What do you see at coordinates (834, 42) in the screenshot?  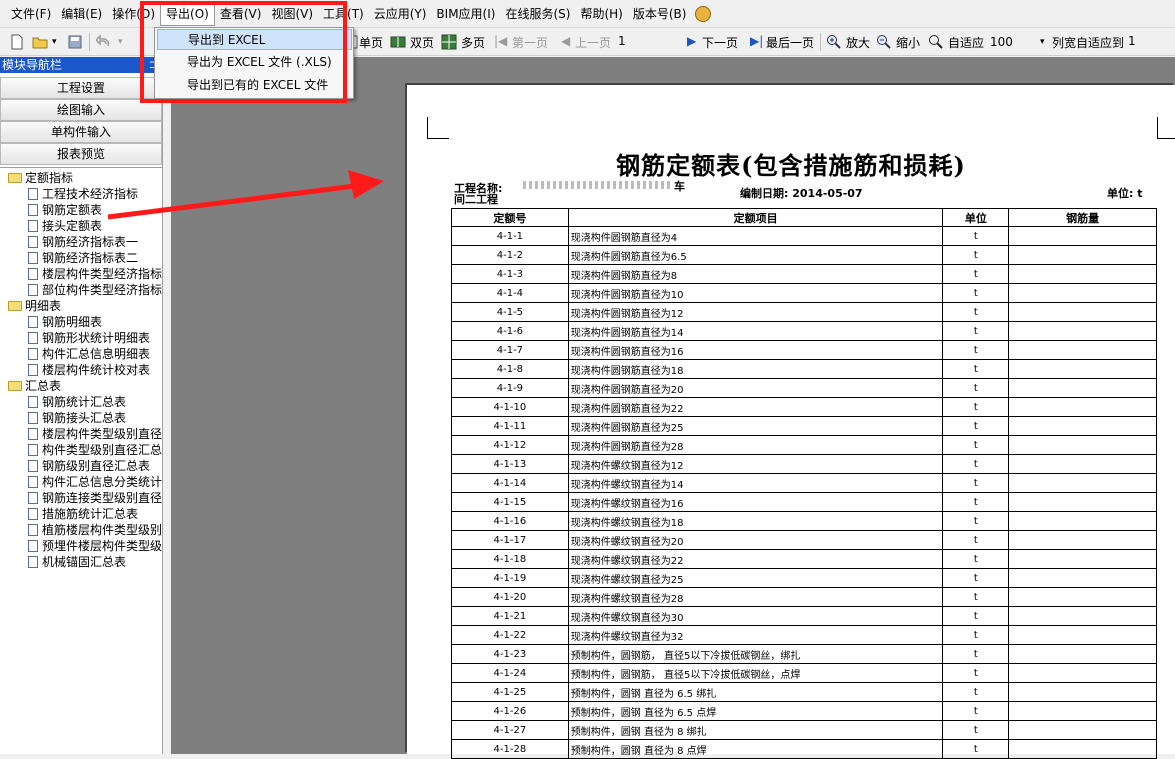 I see `zoom-in-icon` at bounding box center [834, 42].